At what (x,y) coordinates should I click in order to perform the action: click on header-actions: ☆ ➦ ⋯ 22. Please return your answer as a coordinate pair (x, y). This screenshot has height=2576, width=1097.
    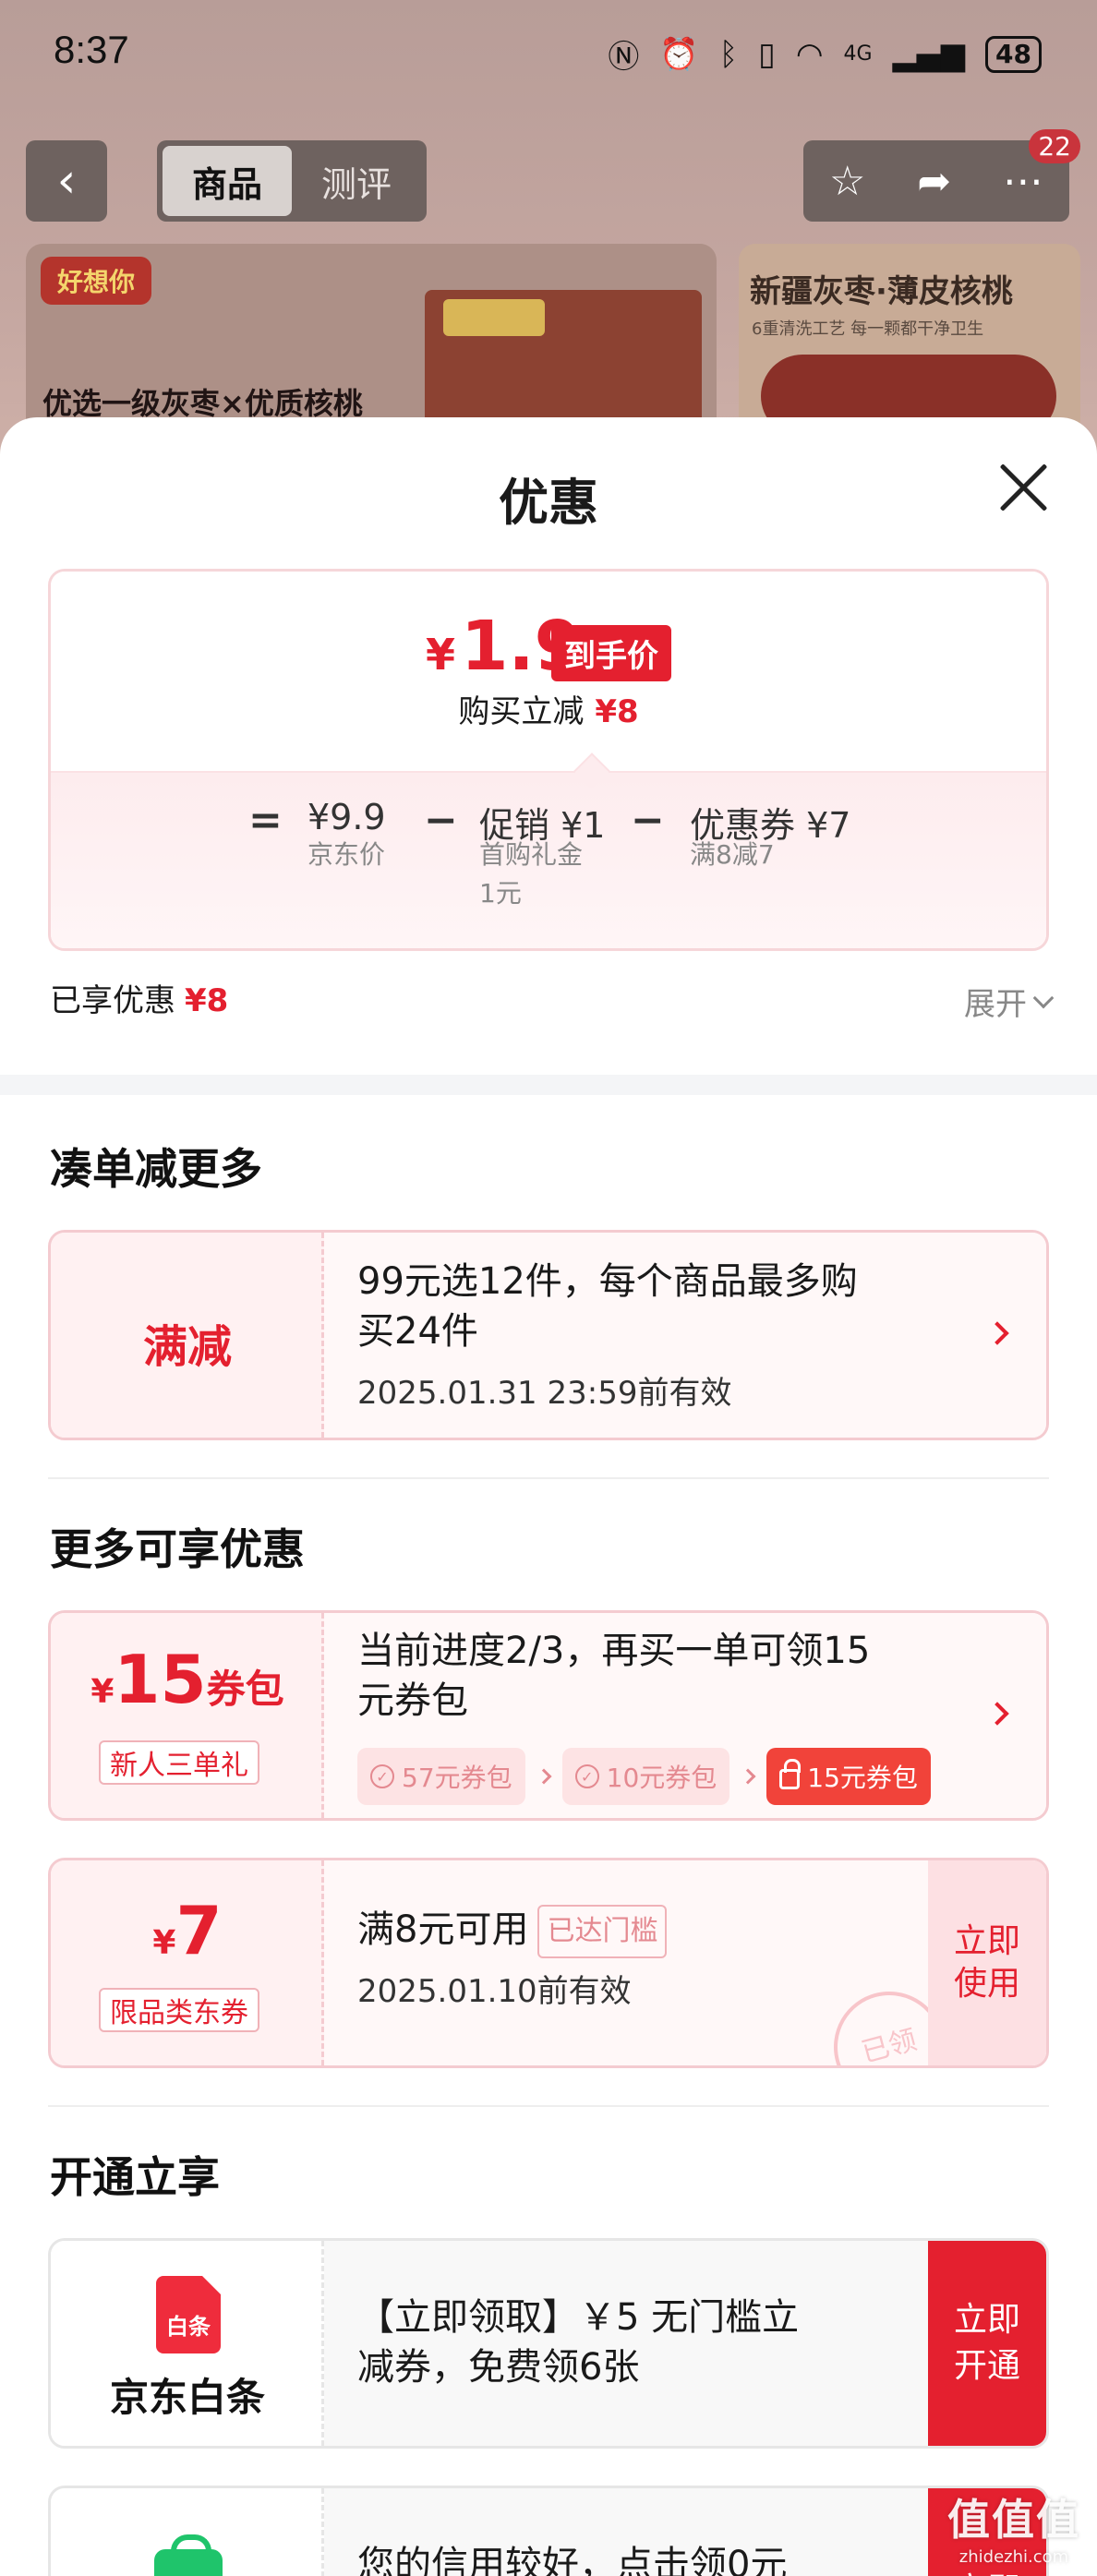
    Looking at the image, I should click on (942, 175).